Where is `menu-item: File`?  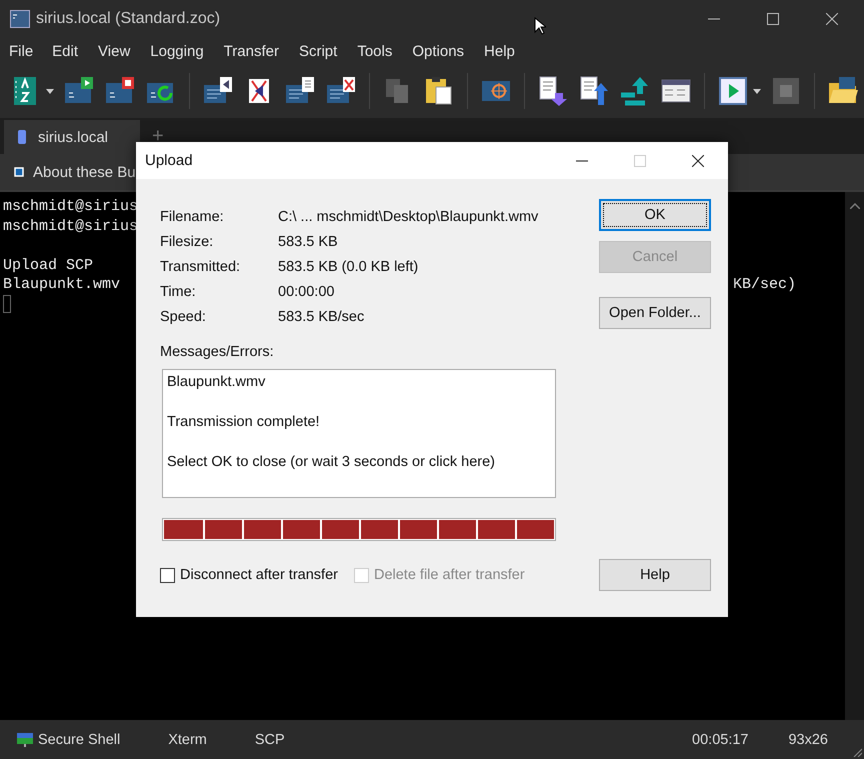
menu-item: File is located at coordinates (21, 51).